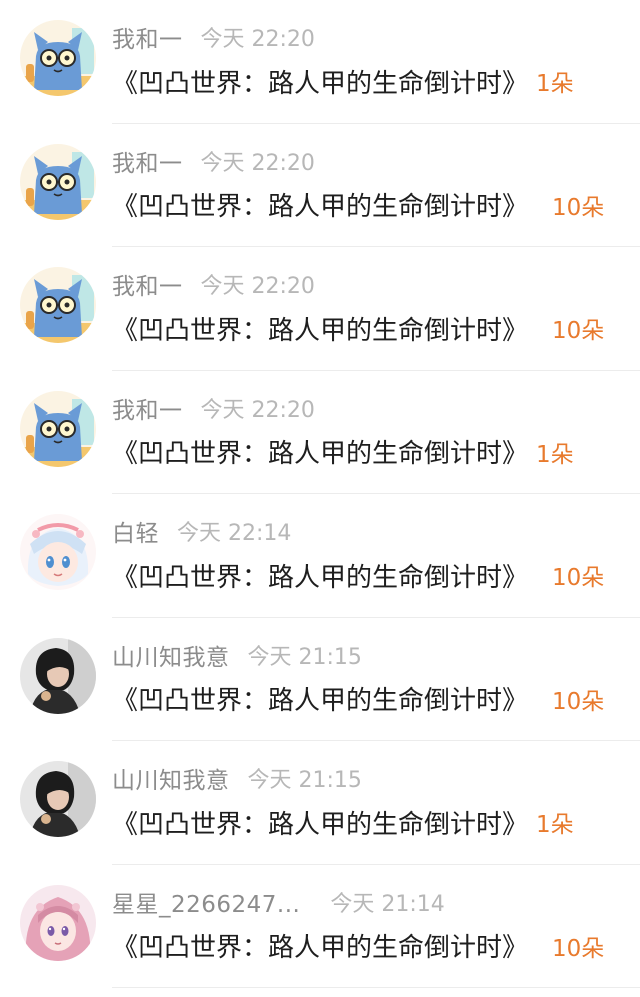 Image resolution: width=640 pixels, height=997 pixels. I want to click on pink-hair-girl-avatar, so click(58, 923).